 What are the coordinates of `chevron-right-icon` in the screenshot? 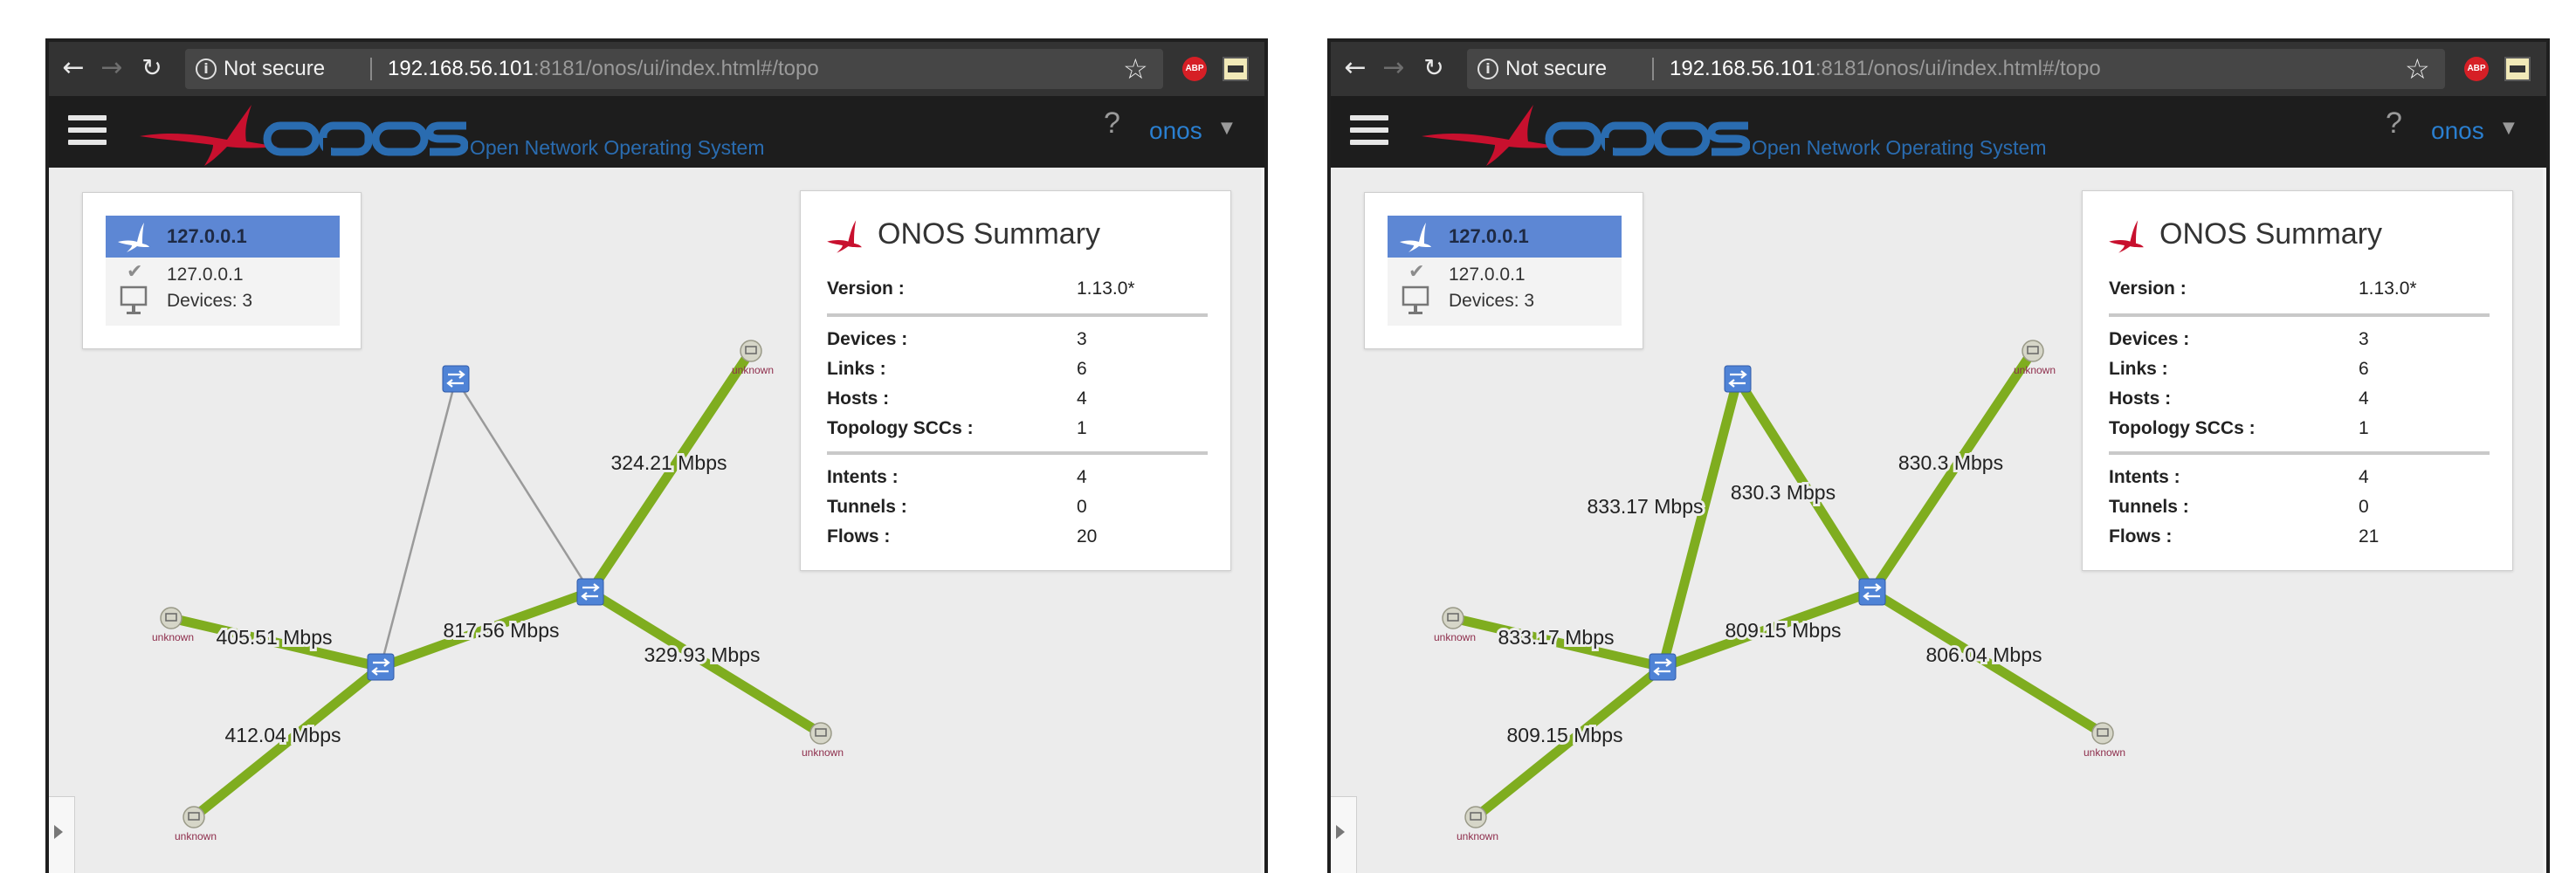 It's located at (58, 832).